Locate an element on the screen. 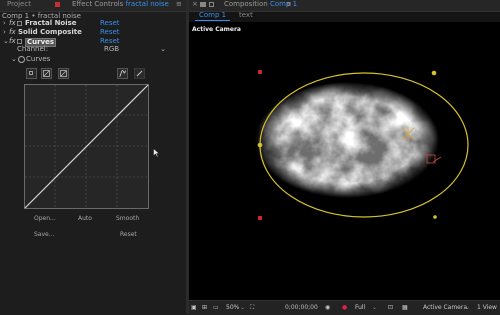  tab-effect-controls: Effect Controls fractal noise is located at coordinates (120, 4).